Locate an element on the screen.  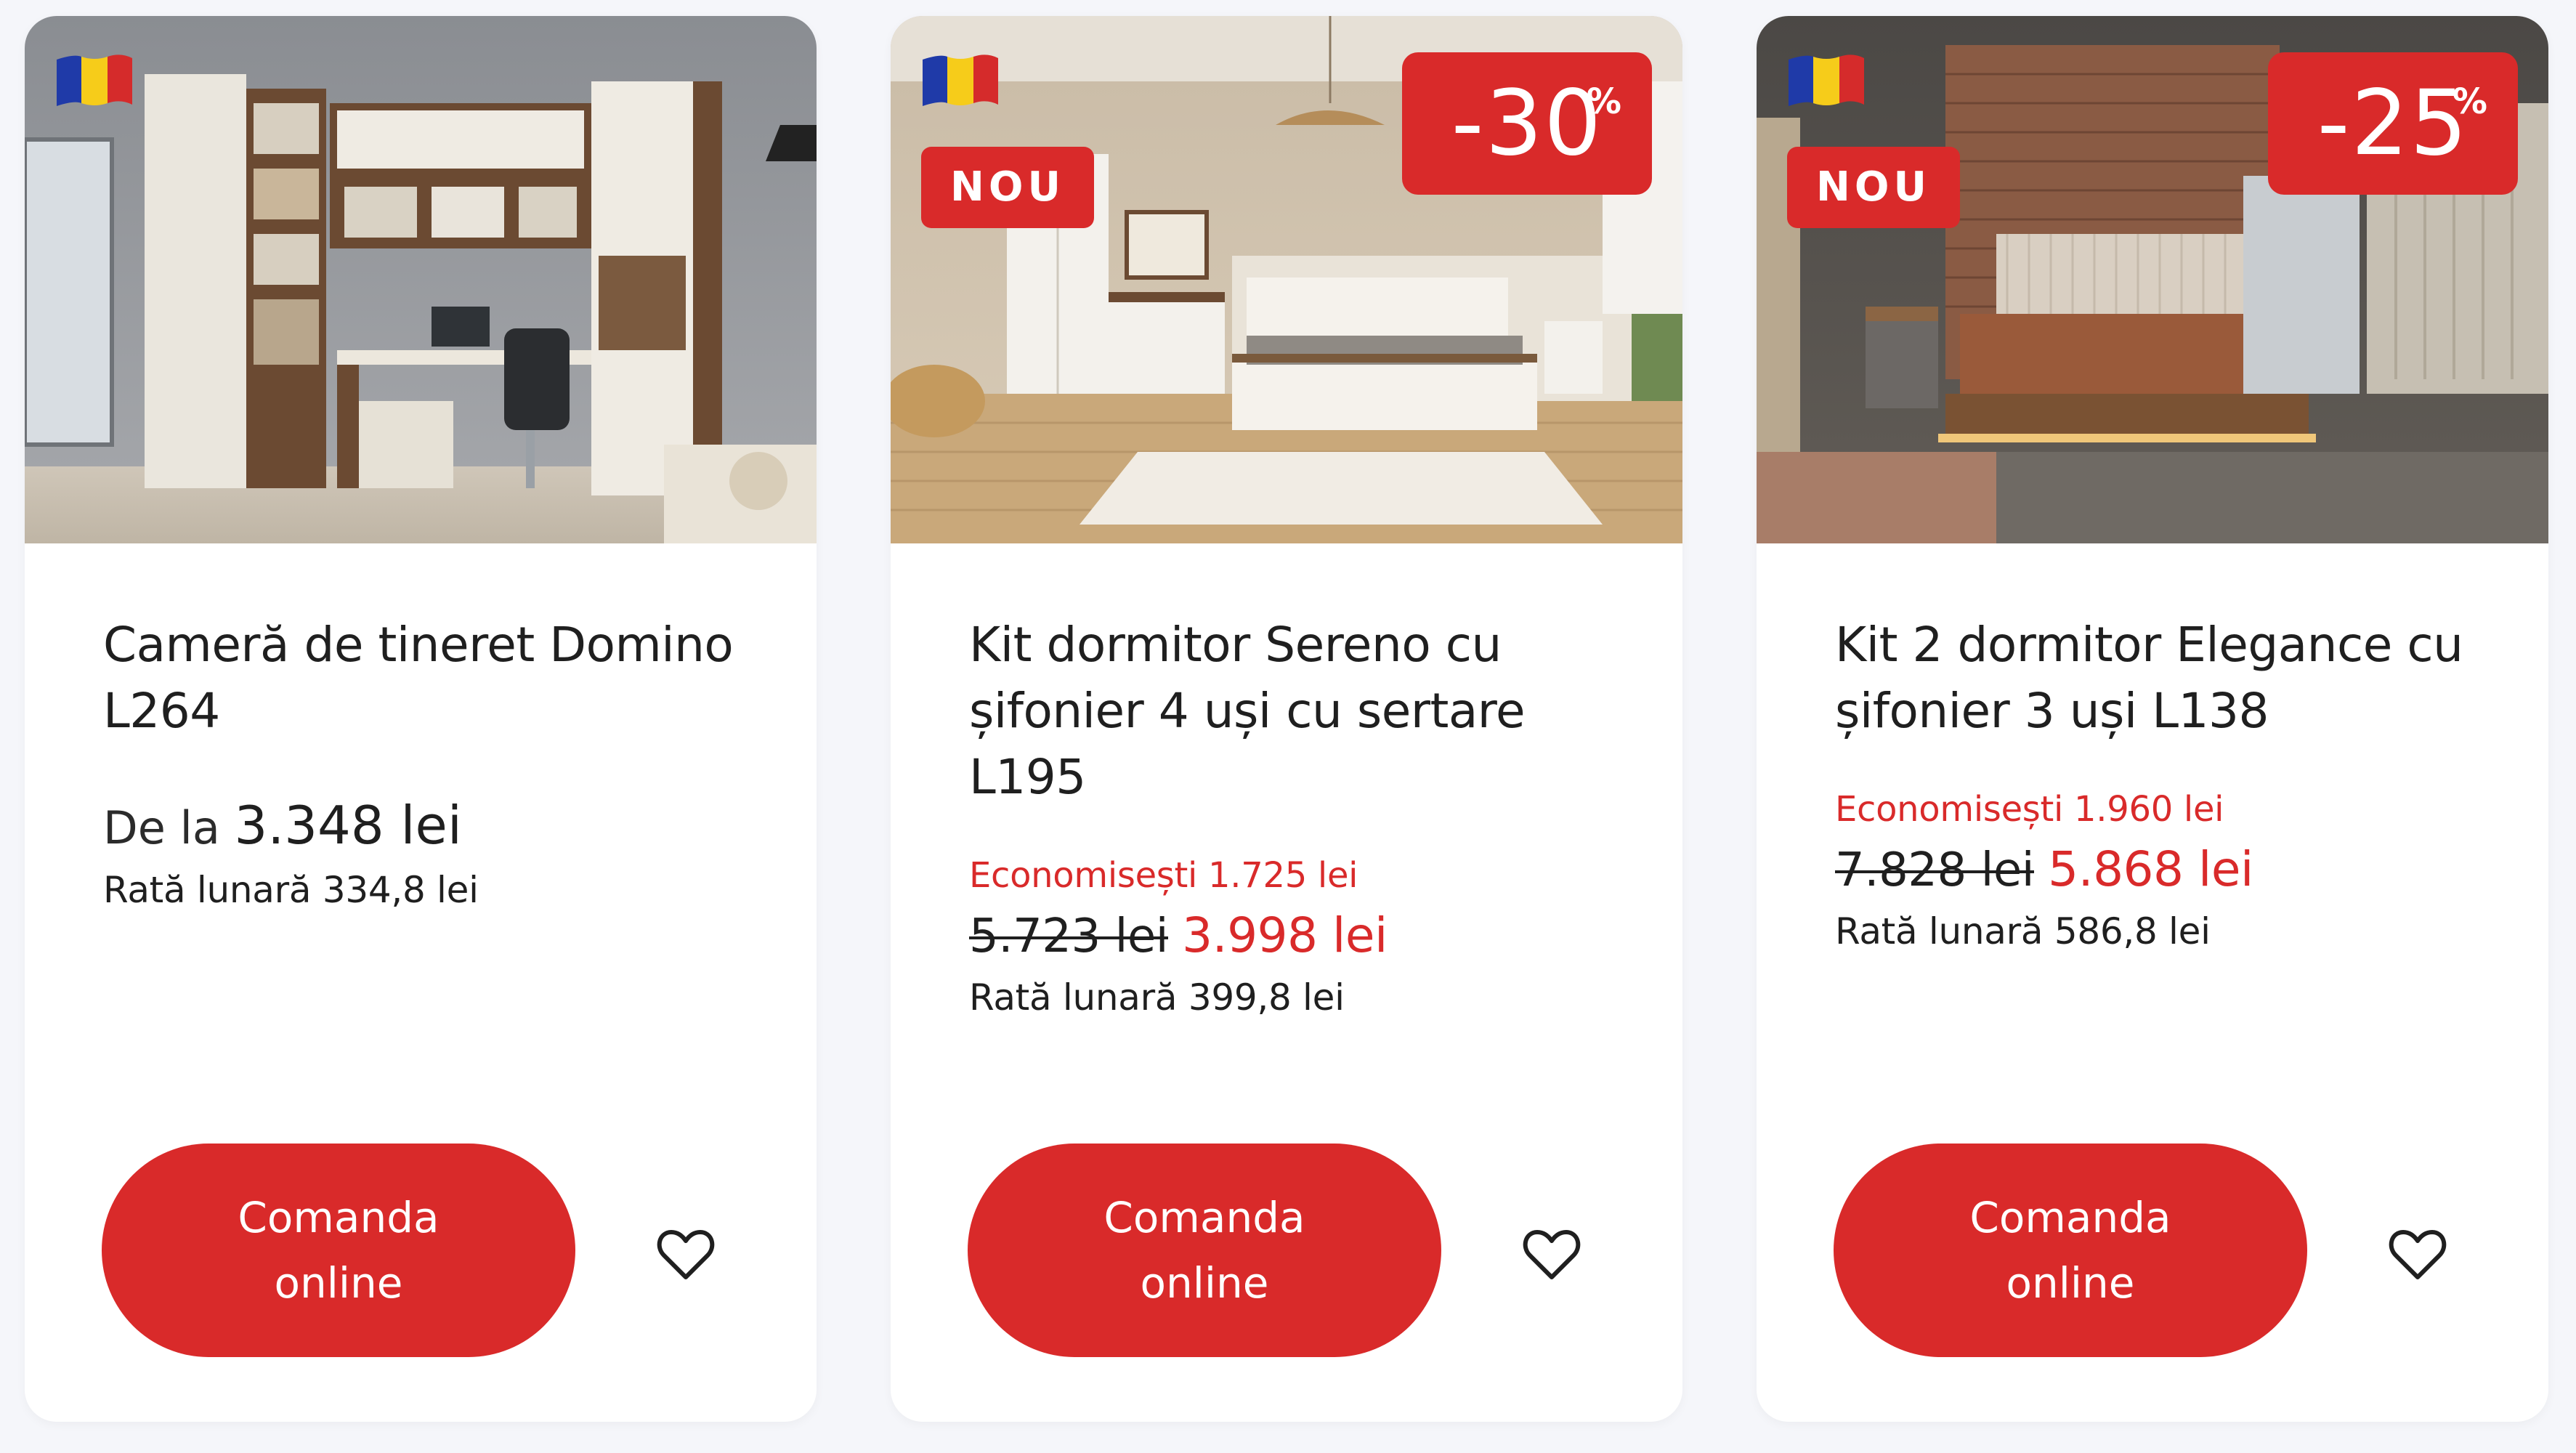
product-image-sereno-bedroom: NOU -30 % is located at coordinates (1286, 279).